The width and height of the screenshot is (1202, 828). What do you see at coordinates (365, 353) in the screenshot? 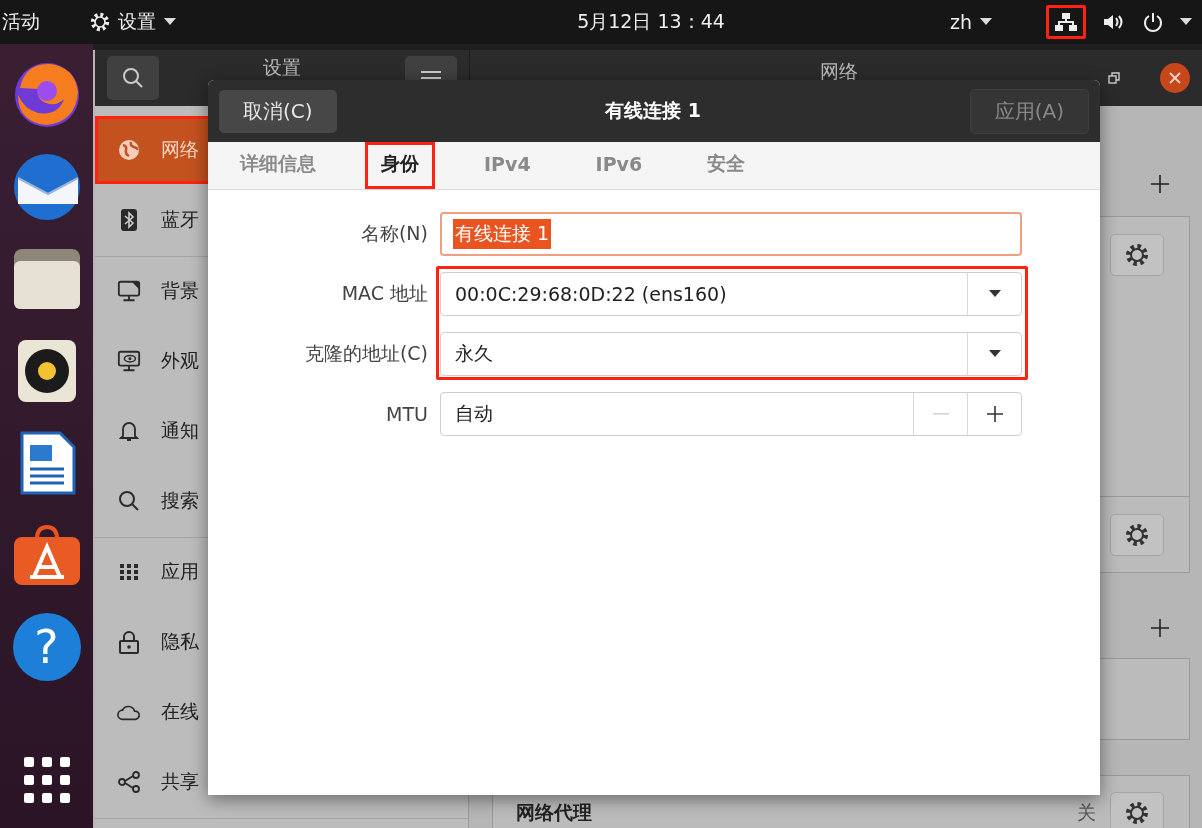
I see `field-label: 克隆的地址(C)` at bounding box center [365, 353].